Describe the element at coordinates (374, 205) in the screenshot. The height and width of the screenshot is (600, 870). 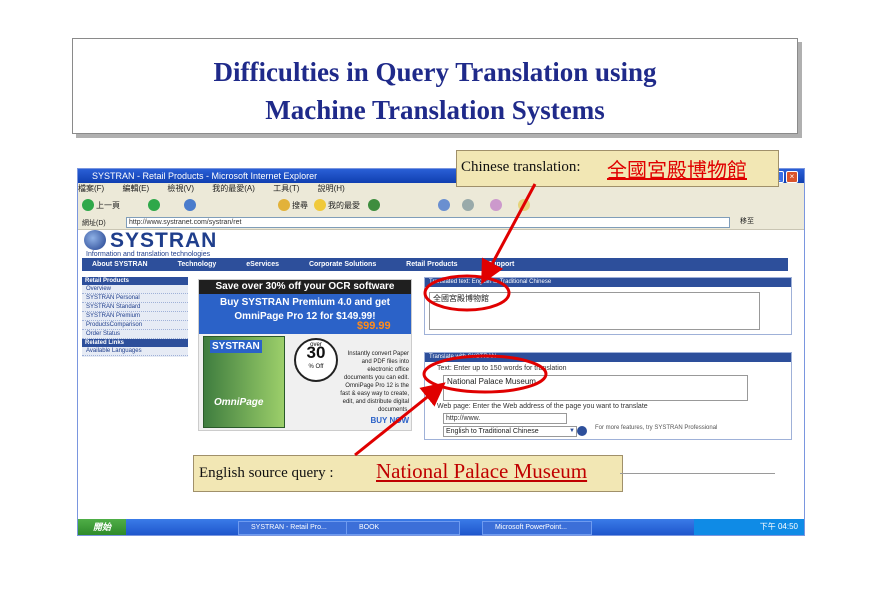
I see `media-icon` at that location.